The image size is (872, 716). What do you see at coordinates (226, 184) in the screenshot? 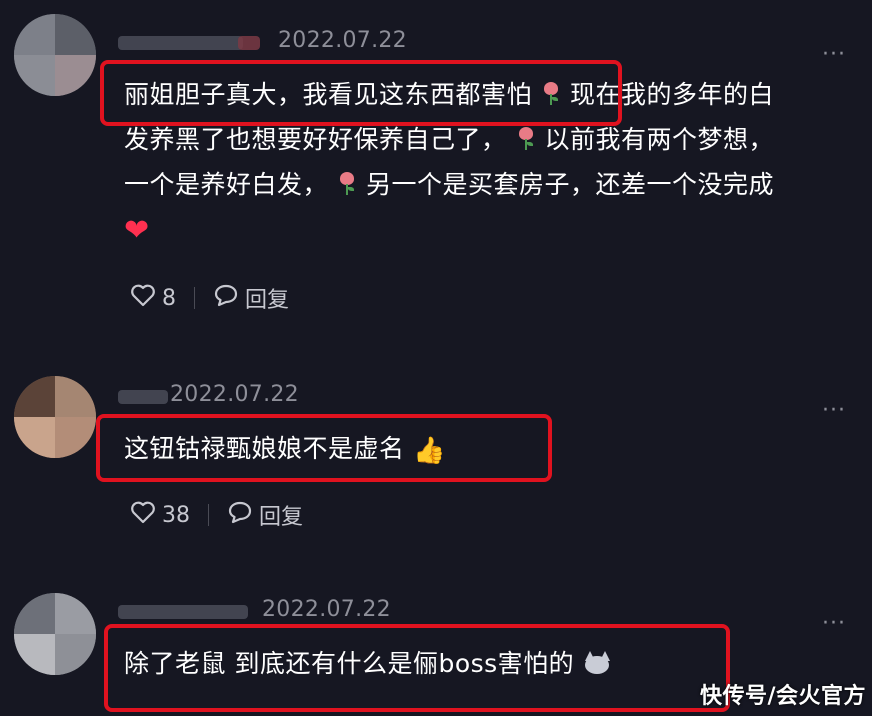
I see `comment-text-line: 一个是养好白发，` at bounding box center [226, 184].